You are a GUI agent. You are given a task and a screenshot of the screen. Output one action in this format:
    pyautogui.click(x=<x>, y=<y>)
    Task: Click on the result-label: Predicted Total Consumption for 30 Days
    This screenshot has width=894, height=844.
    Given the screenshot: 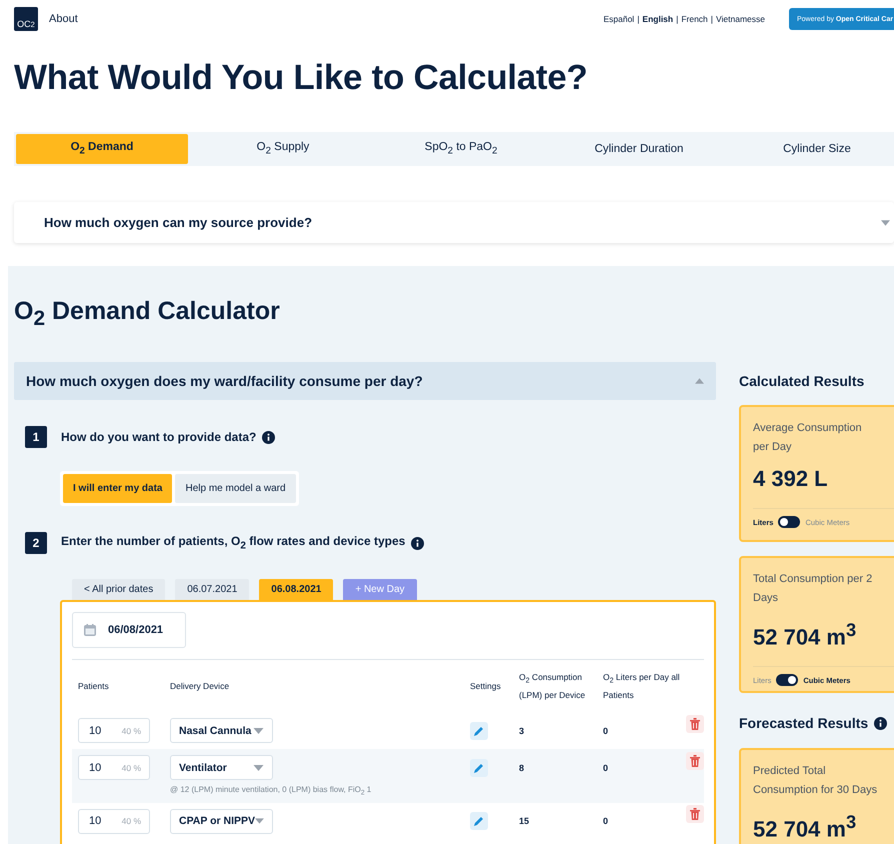 What is the action you would take?
    pyautogui.click(x=815, y=781)
    